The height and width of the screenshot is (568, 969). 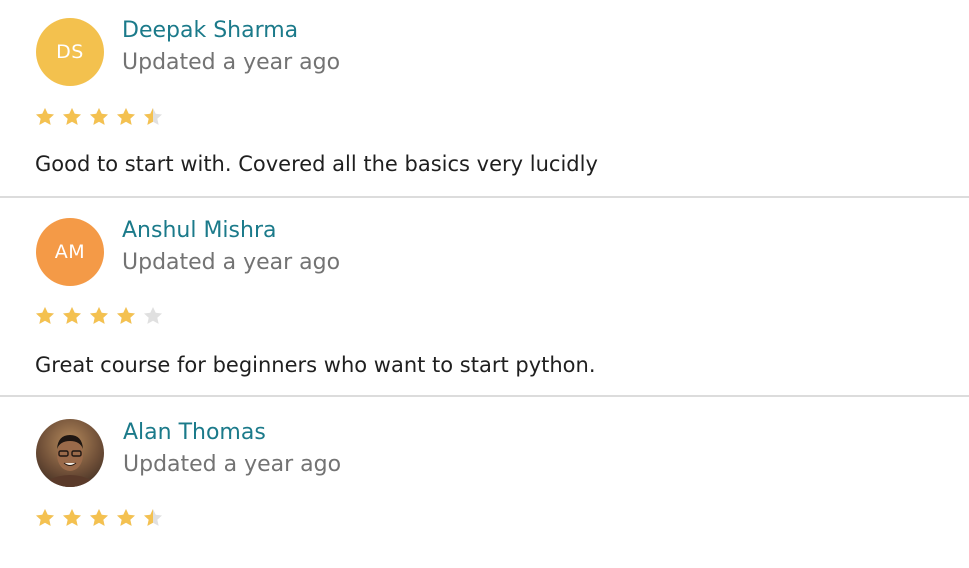 What do you see at coordinates (153, 315) in the screenshot?
I see `star-empty-icon` at bounding box center [153, 315].